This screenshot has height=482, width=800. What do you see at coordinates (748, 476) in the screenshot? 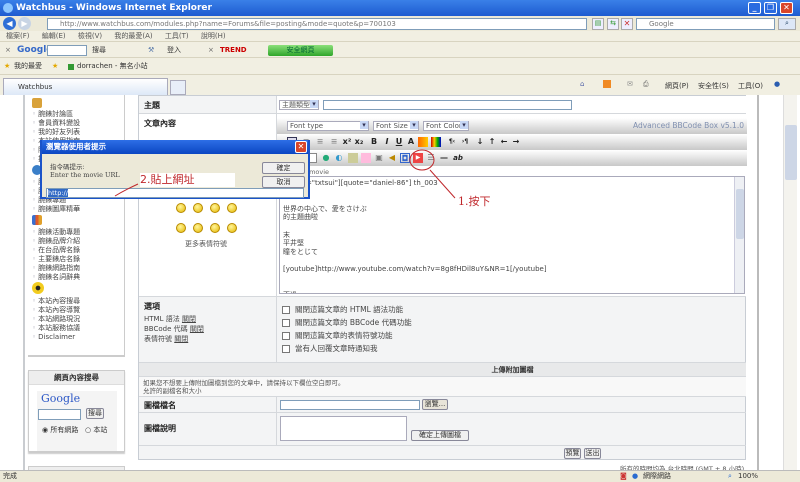
I see `zoom-level: 100%` at bounding box center [748, 476].